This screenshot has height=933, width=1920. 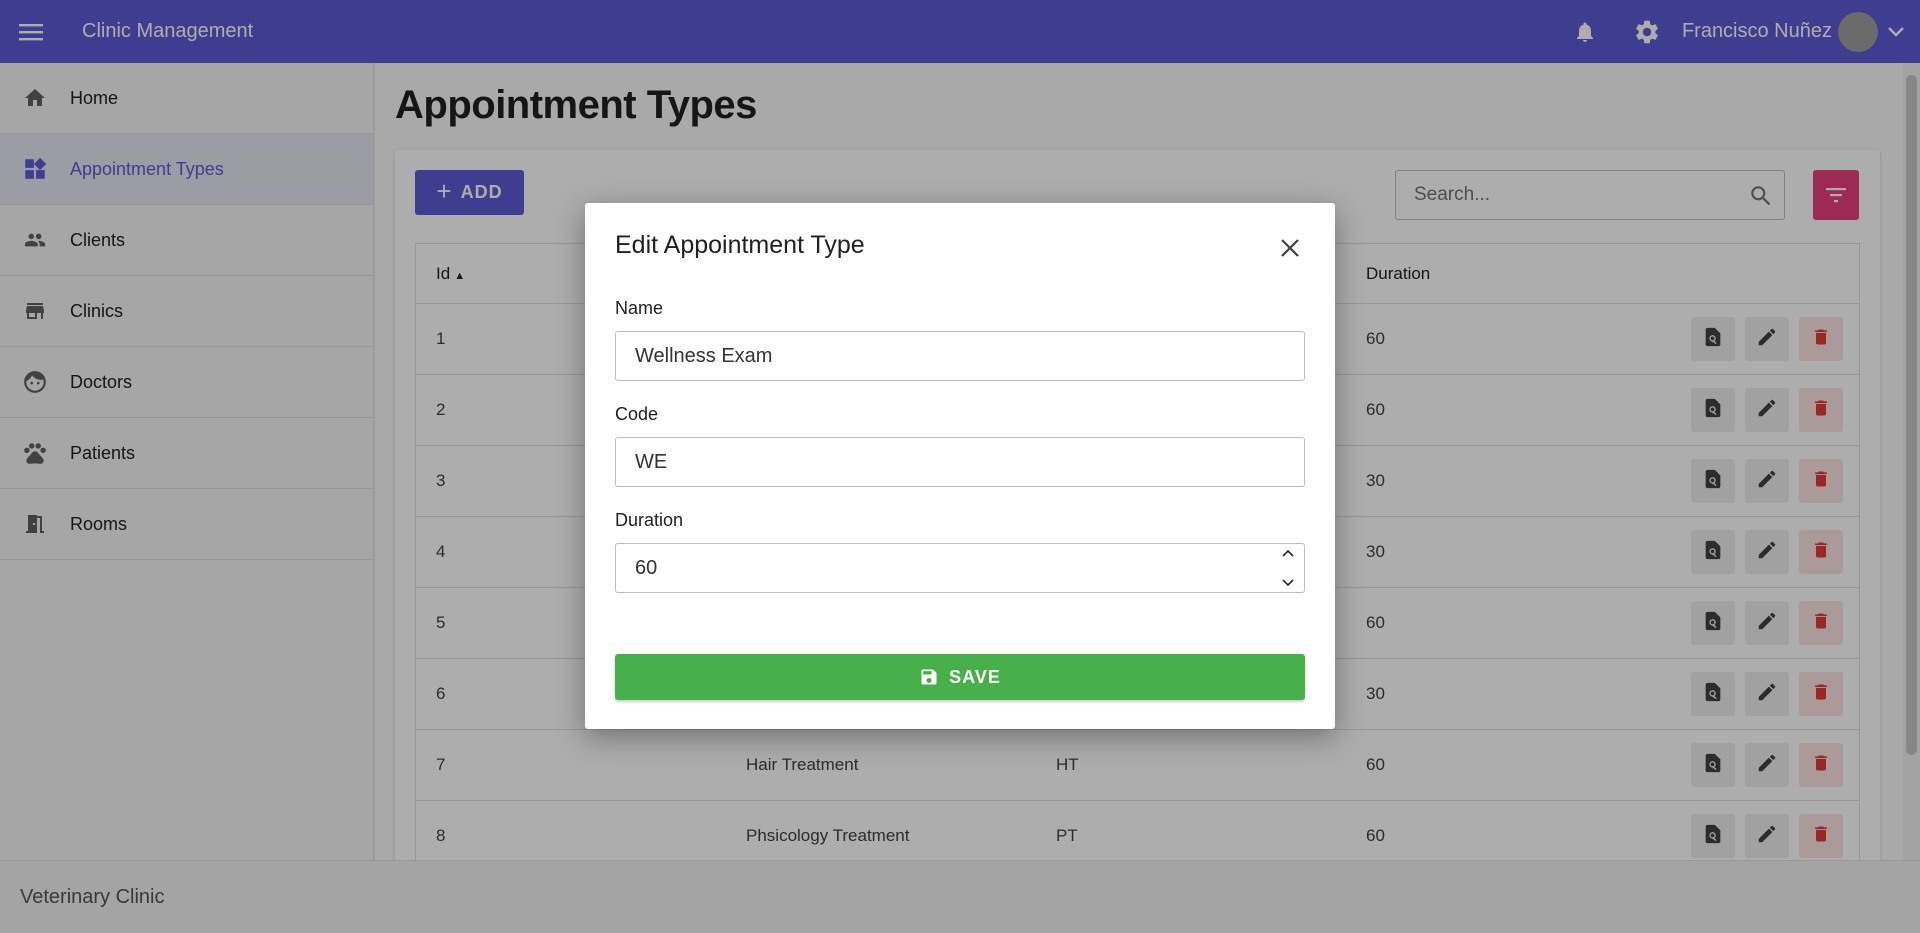 What do you see at coordinates (975, 676) in the screenshot?
I see `save-button-label: SAVE` at bounding box center [975, 676].